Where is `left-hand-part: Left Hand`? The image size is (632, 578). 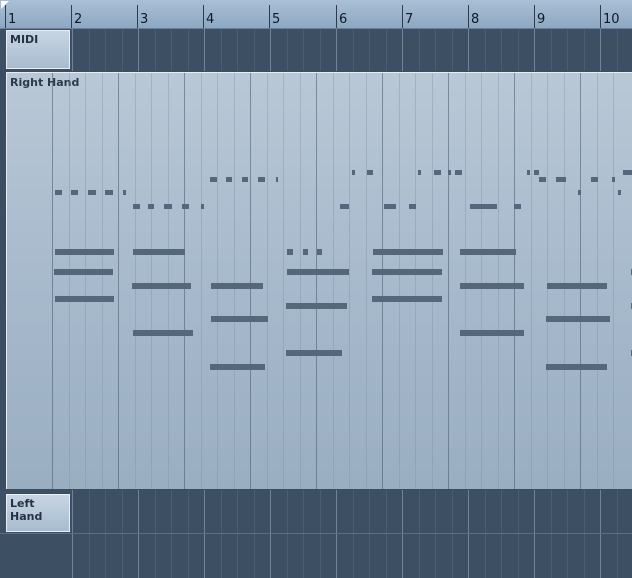 left-hand-part: Left Hand is located at coordinates (38, 513).